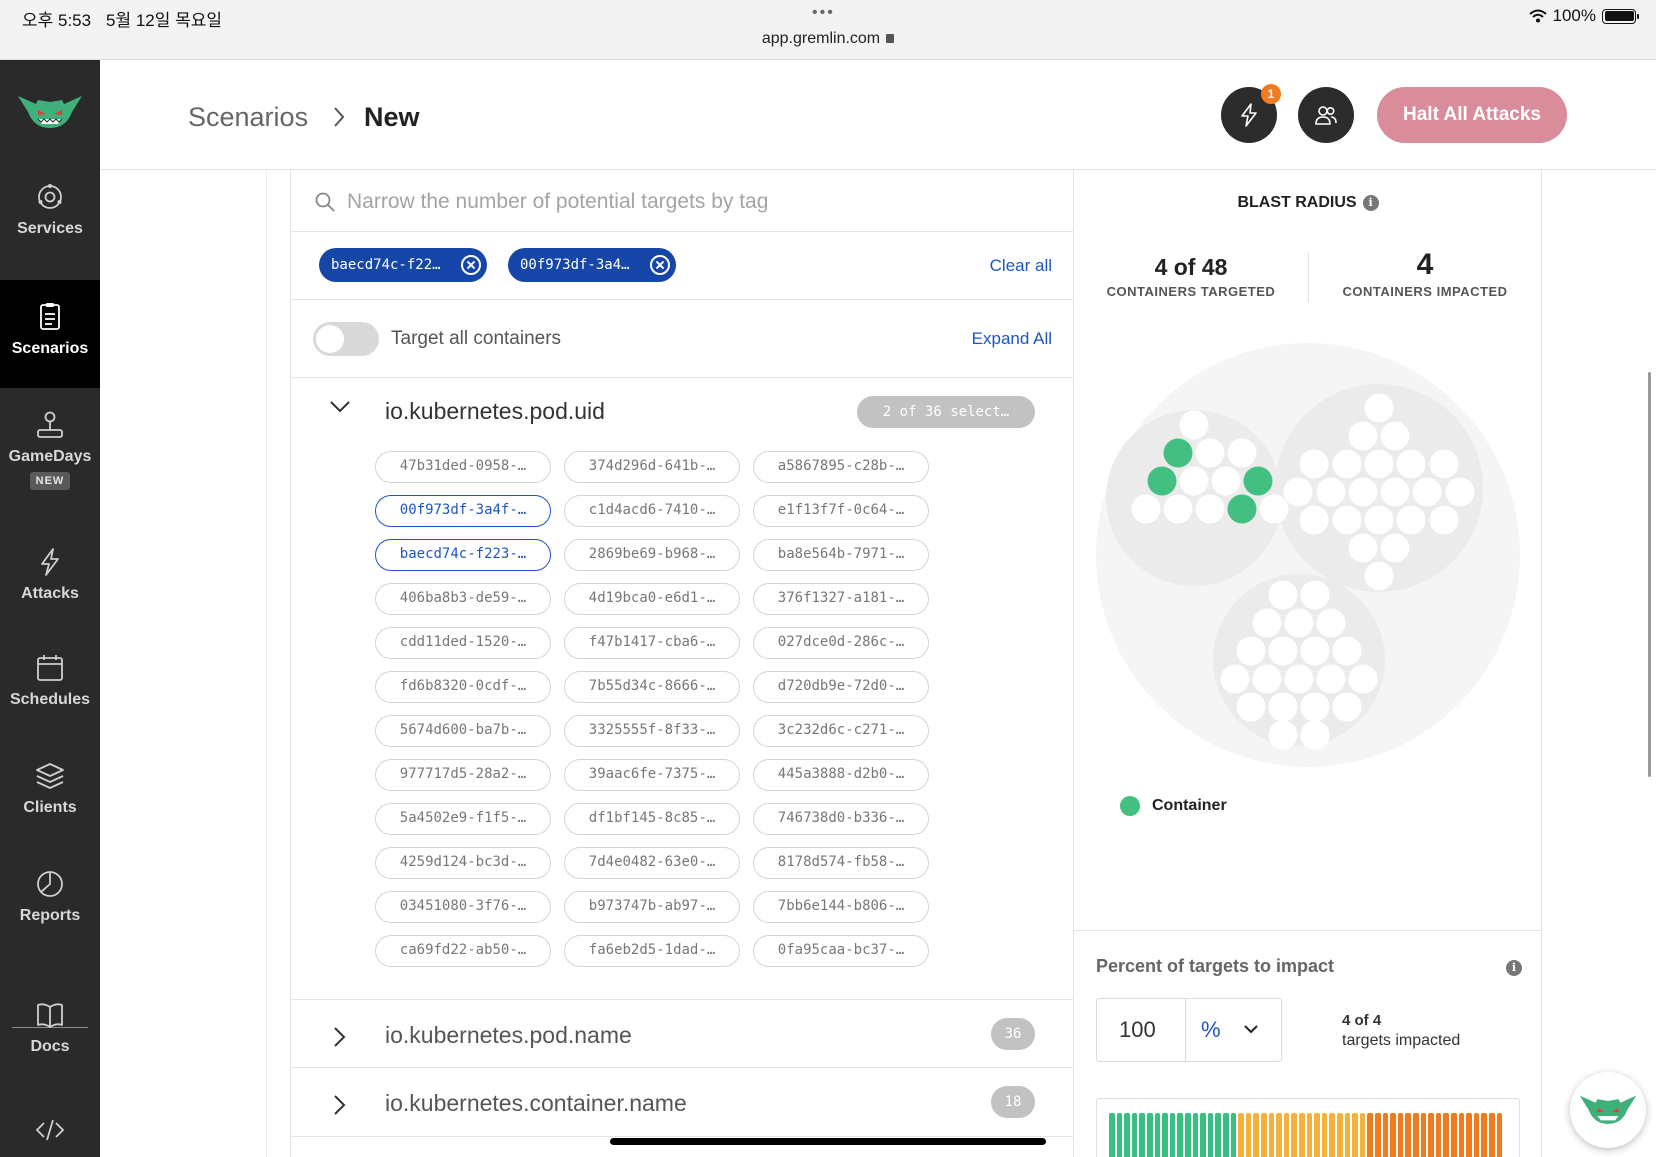  I want to click on sidebar-item-schedules: Schedules, so click(50, 703).